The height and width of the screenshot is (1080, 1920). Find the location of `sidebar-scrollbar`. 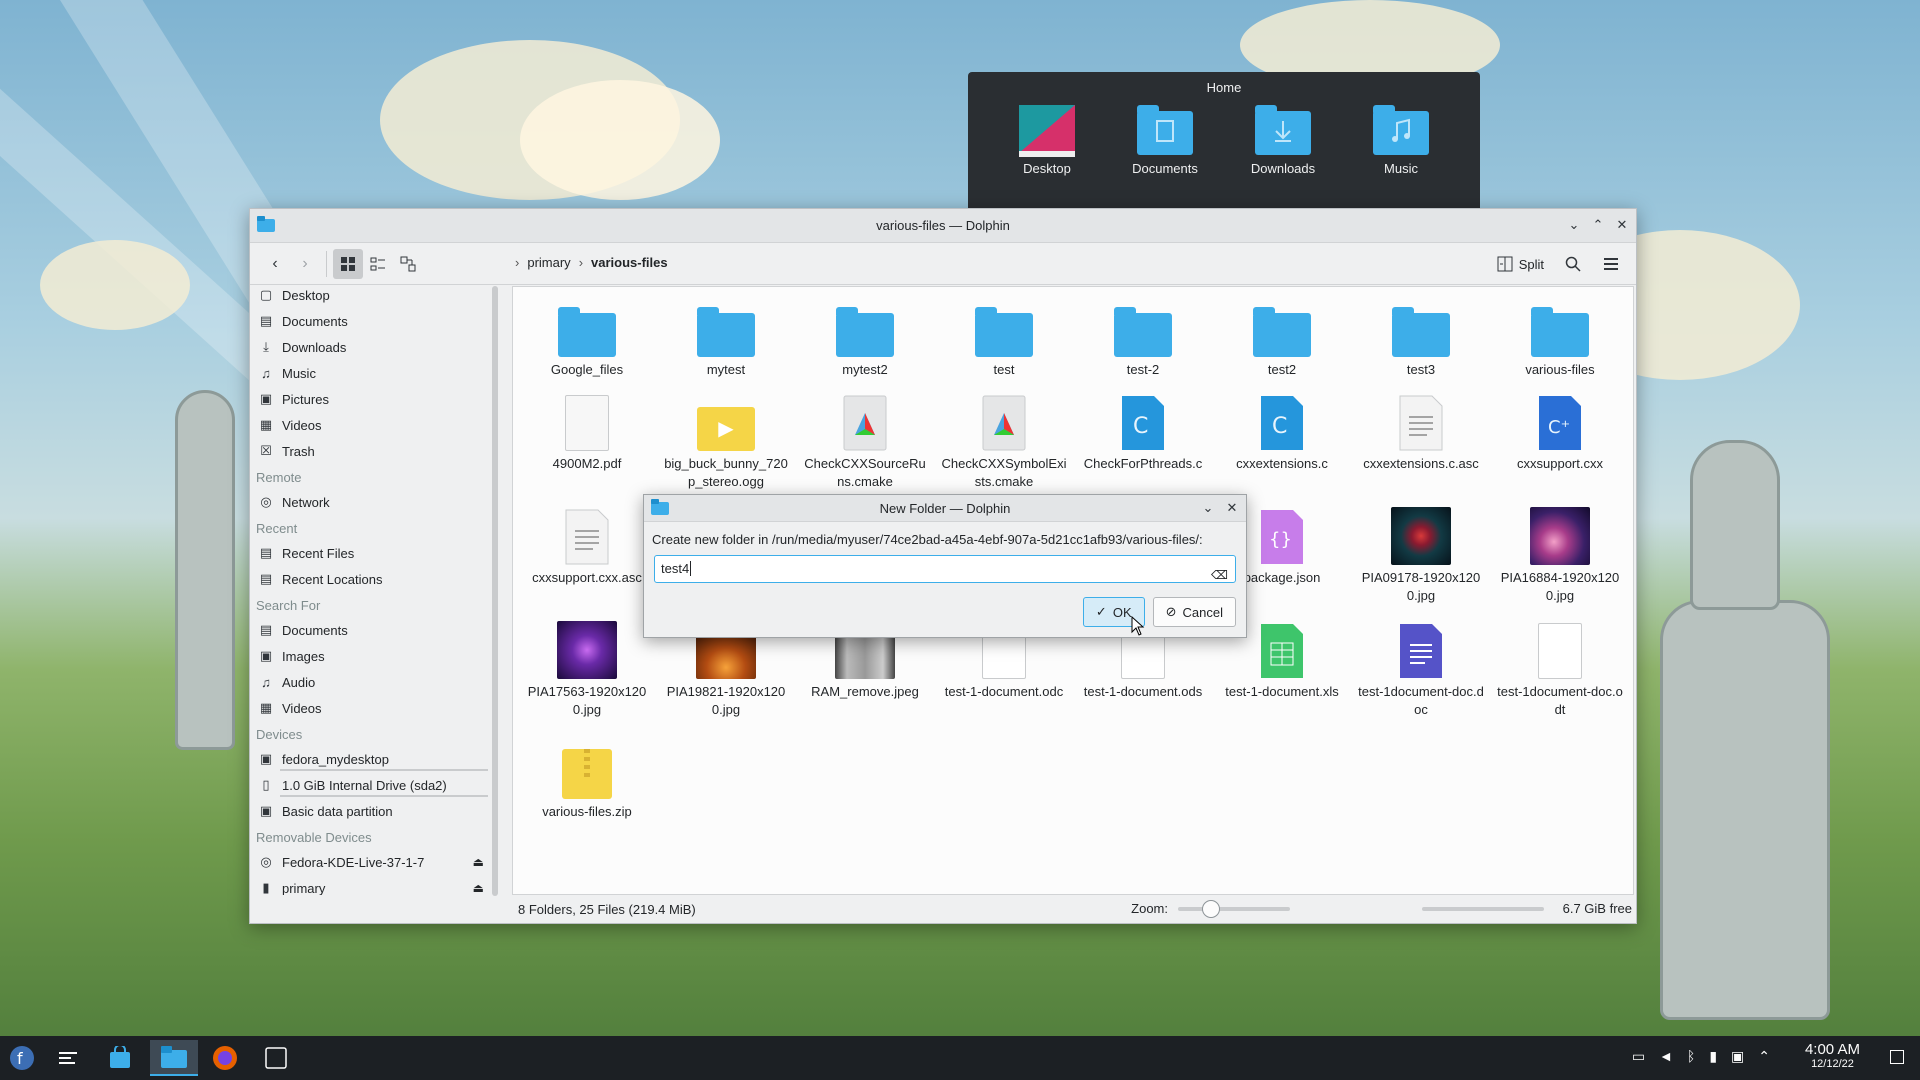

sidebar-scrollbar is located at coordinates (495, 591).